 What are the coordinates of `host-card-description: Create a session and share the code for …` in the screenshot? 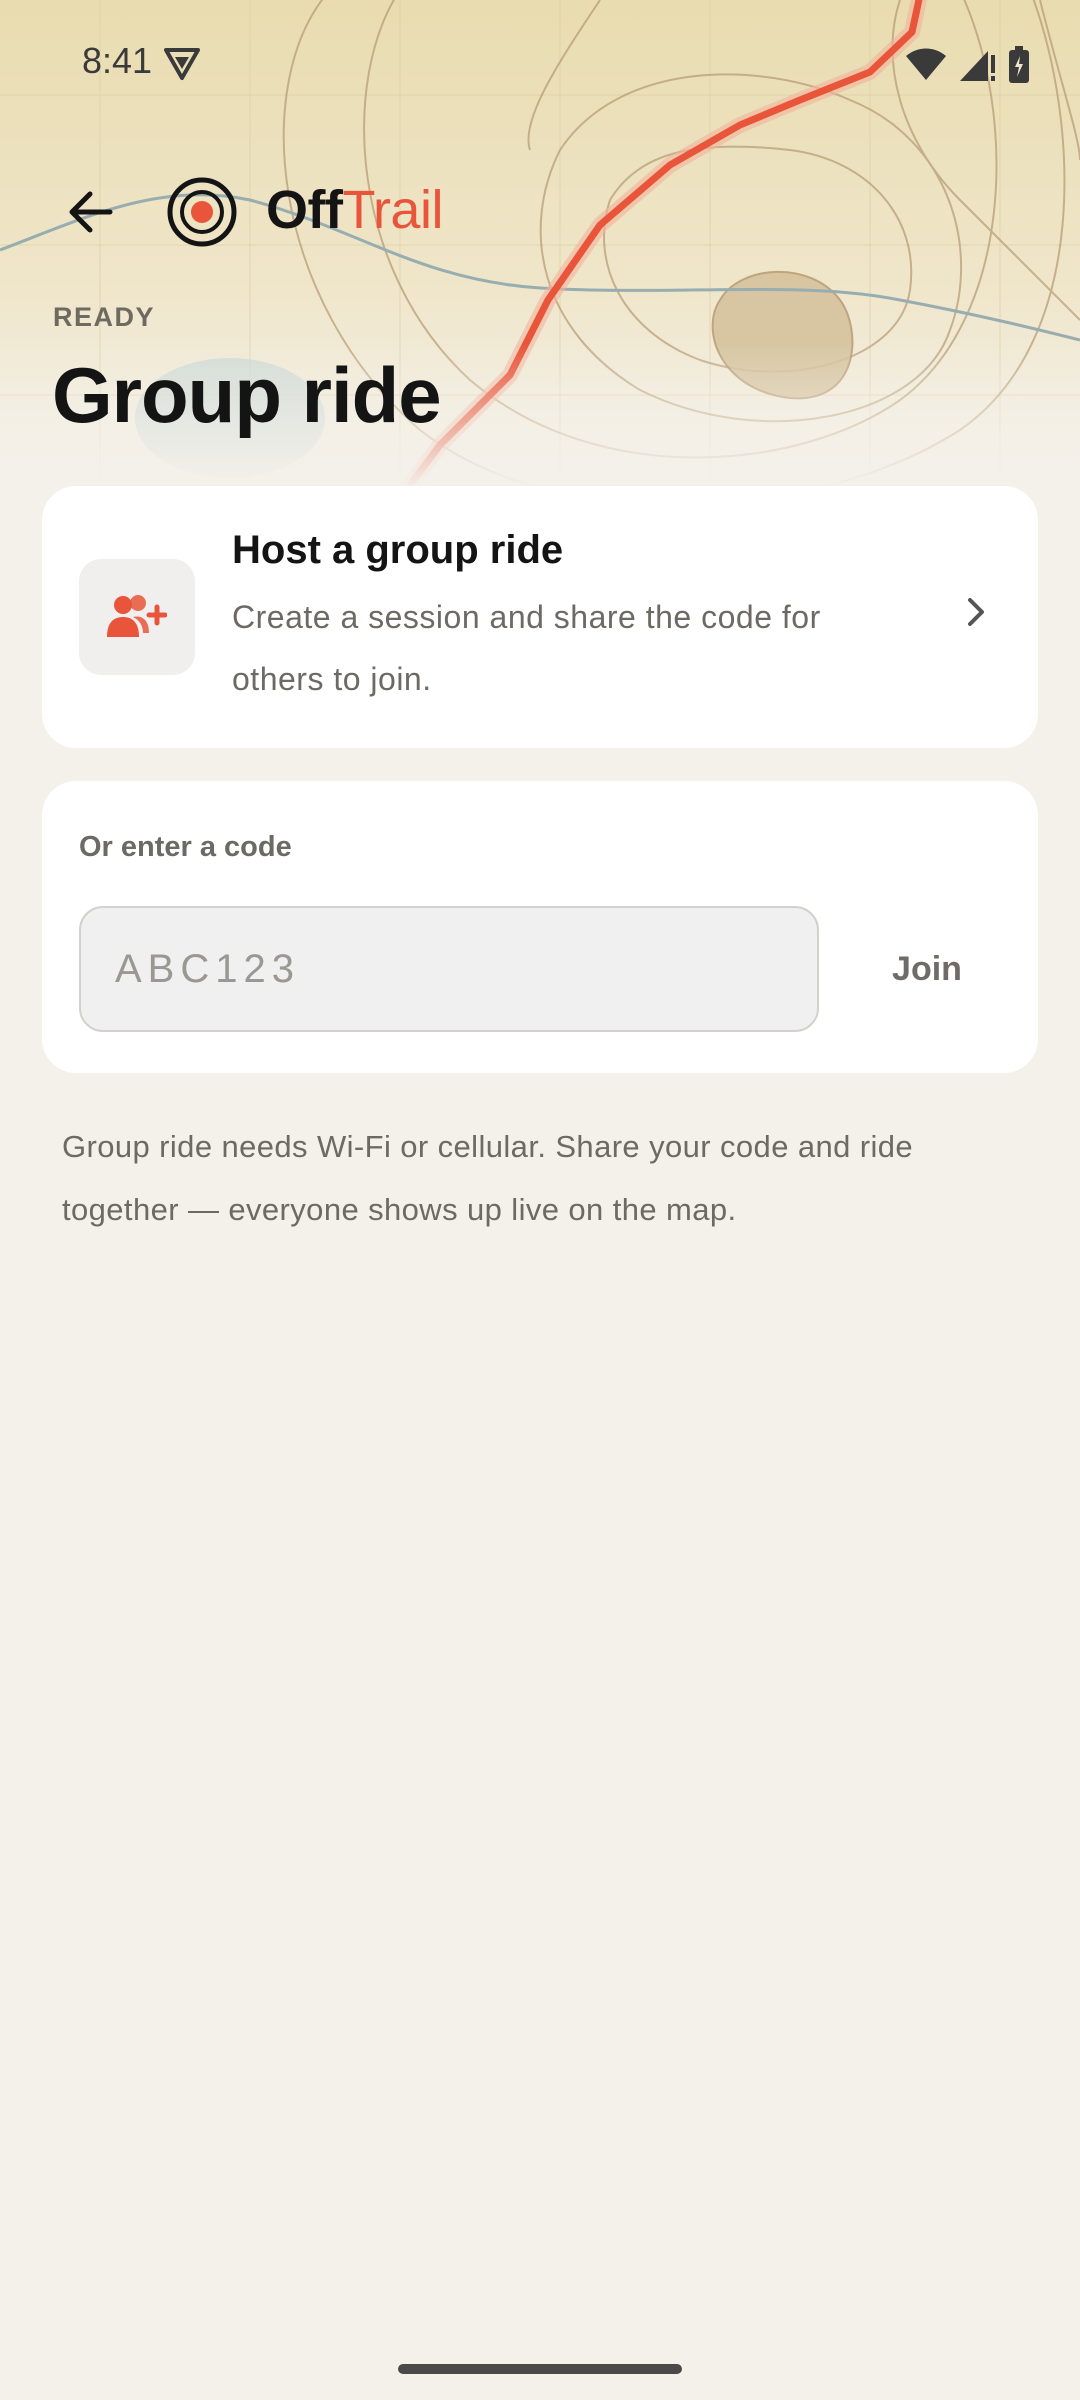 It's located at (526, 648).